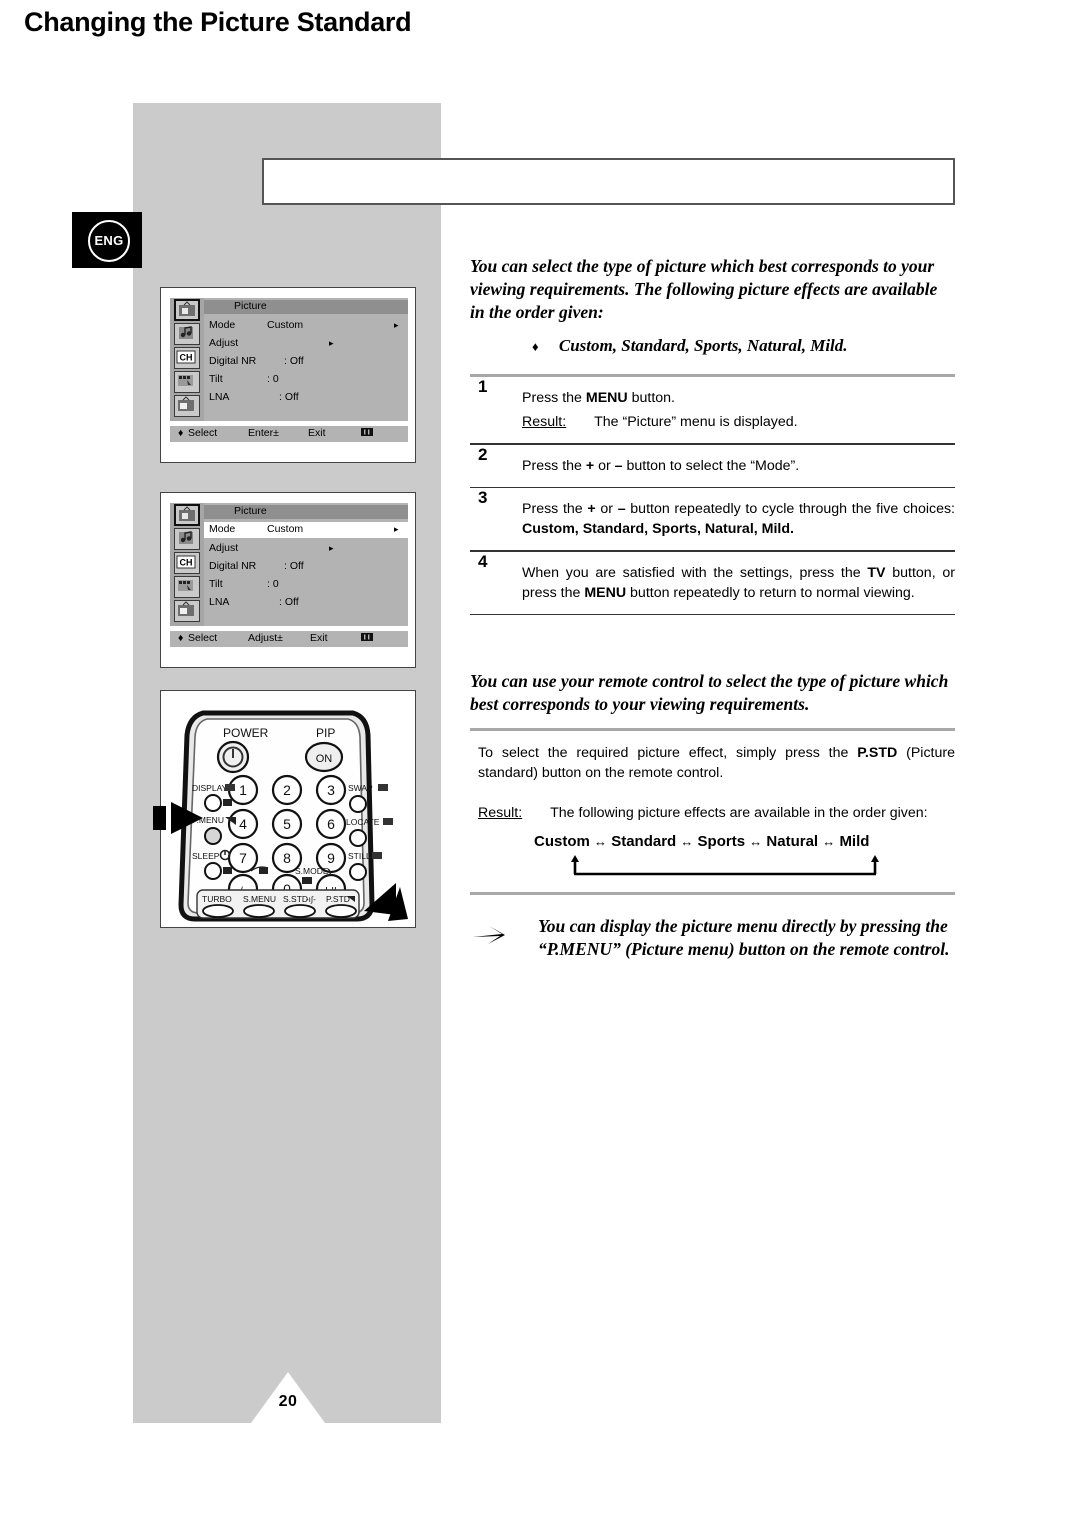  I want to click on osd-2-footer-exit: Exit, so click(319, 638).